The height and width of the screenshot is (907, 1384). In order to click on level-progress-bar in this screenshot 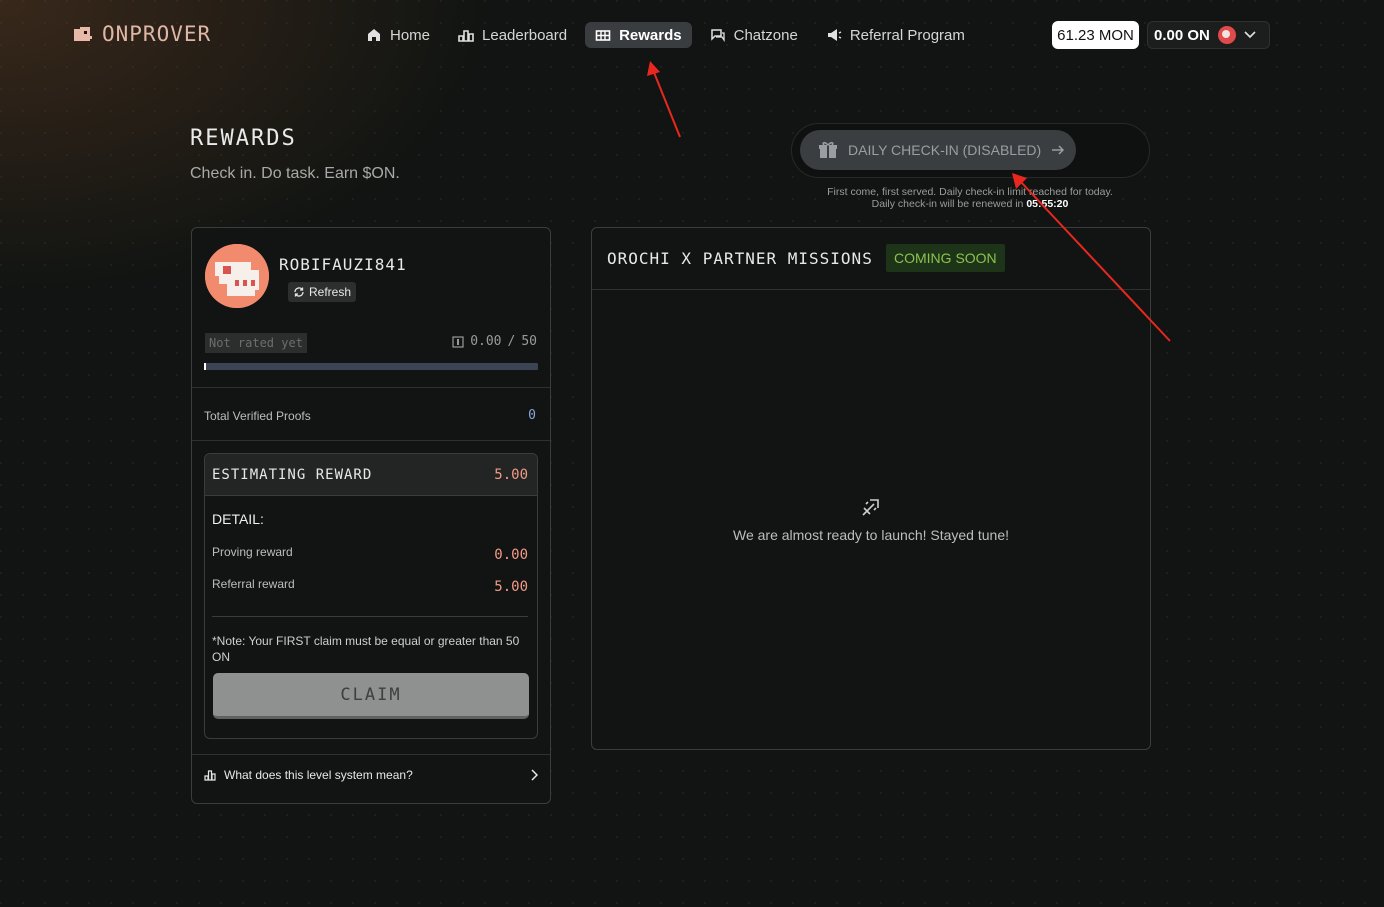, I will do `click(371, 366)`.